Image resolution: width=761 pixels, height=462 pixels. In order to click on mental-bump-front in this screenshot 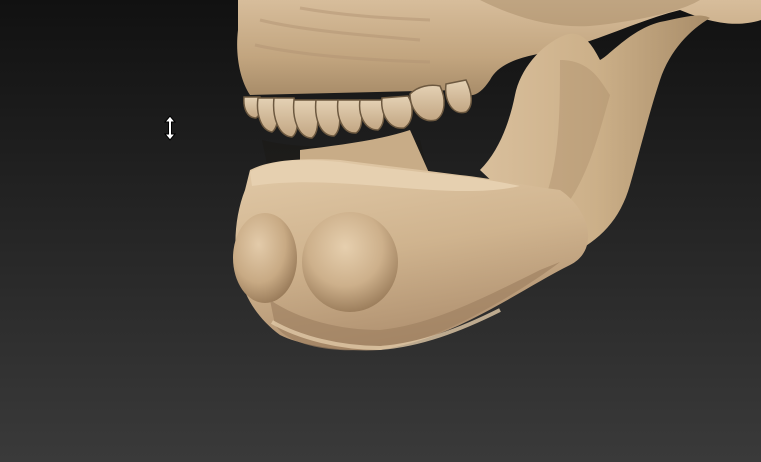, I will do `click(265, 258)`.